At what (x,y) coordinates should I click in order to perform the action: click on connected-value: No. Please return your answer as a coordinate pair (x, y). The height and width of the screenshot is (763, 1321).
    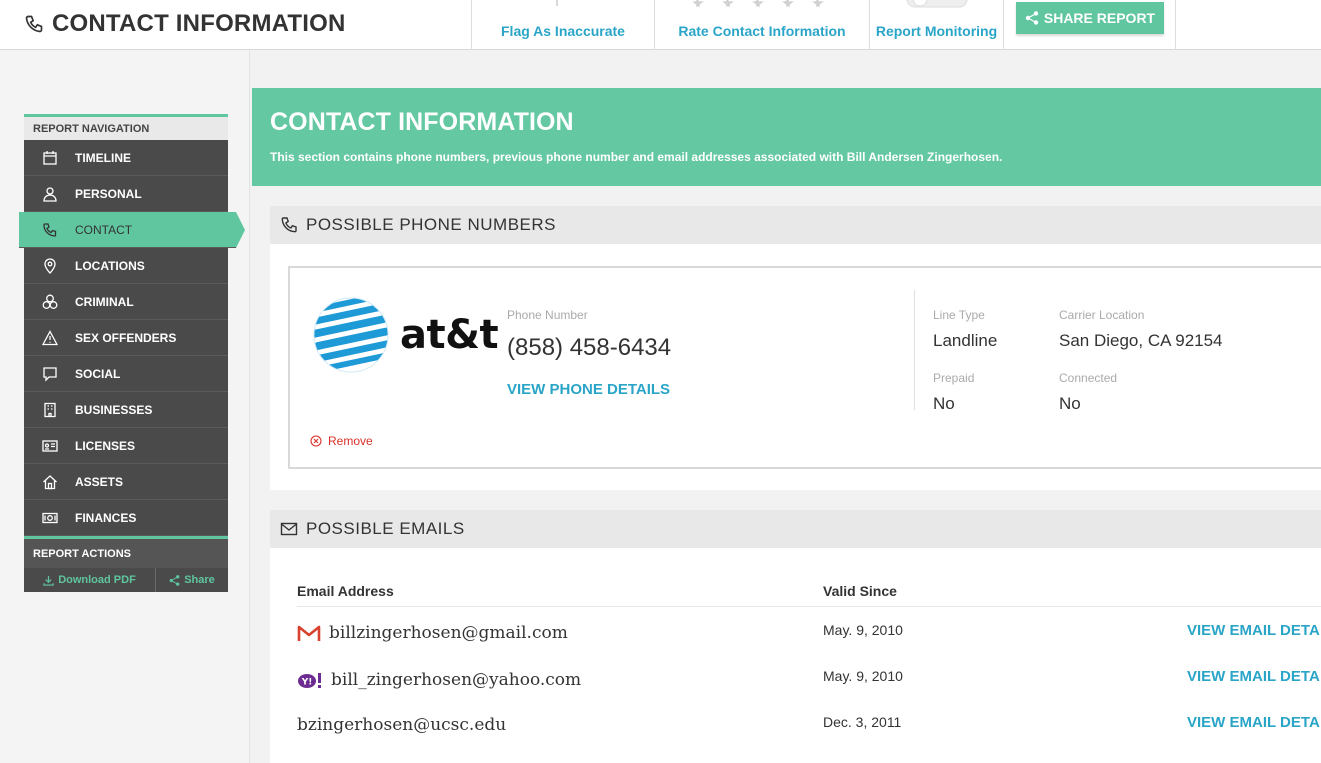
    Looking at the image, I should click on (1070, 403).